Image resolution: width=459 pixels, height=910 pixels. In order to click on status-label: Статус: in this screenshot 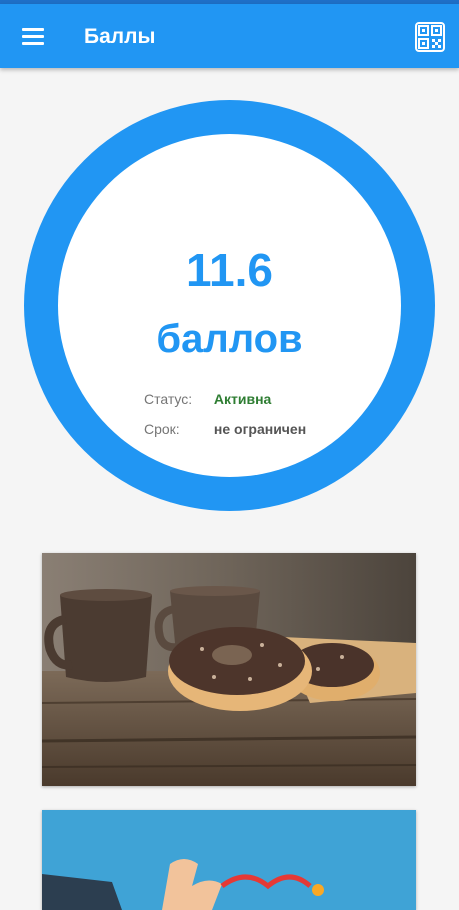, I will do `click(168, 399)`.